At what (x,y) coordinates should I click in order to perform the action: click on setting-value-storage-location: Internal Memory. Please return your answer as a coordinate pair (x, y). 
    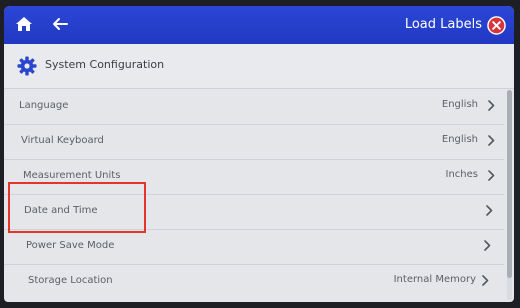
    Looking at the image, I should click on (434, 279).